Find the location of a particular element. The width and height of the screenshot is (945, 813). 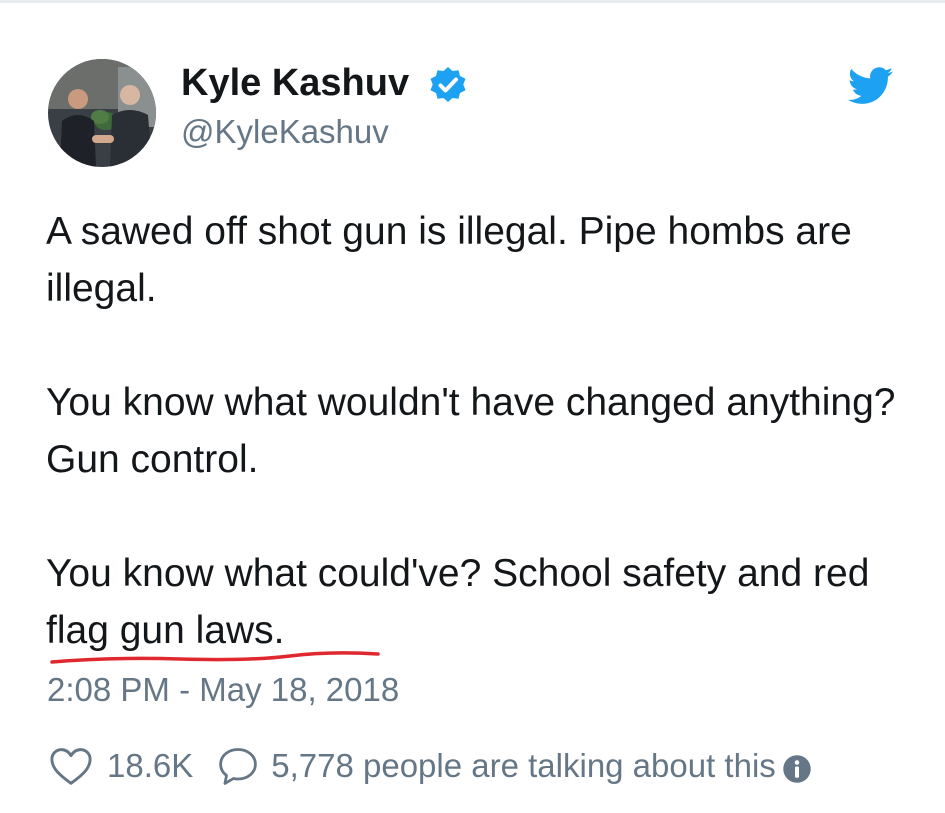

avatar is located at coordinates (102, 113).